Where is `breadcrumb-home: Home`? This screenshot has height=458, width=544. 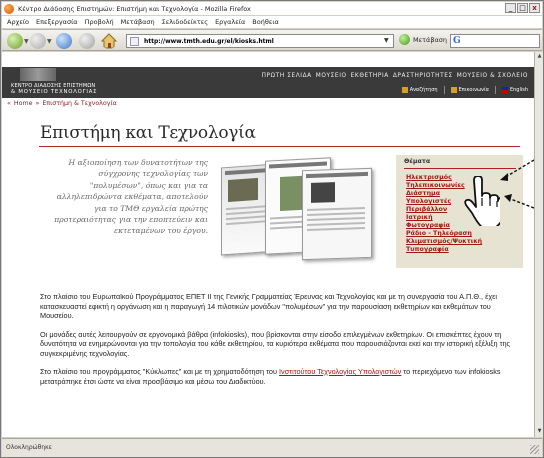
breadcrumb-home: Home is located at coordinates (23, 103).